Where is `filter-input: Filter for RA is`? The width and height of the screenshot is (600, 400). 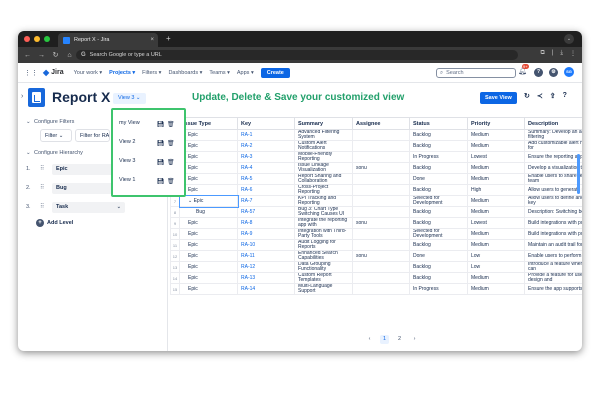 filter-input: Filter for RA is is located at coordinates (92, 135).